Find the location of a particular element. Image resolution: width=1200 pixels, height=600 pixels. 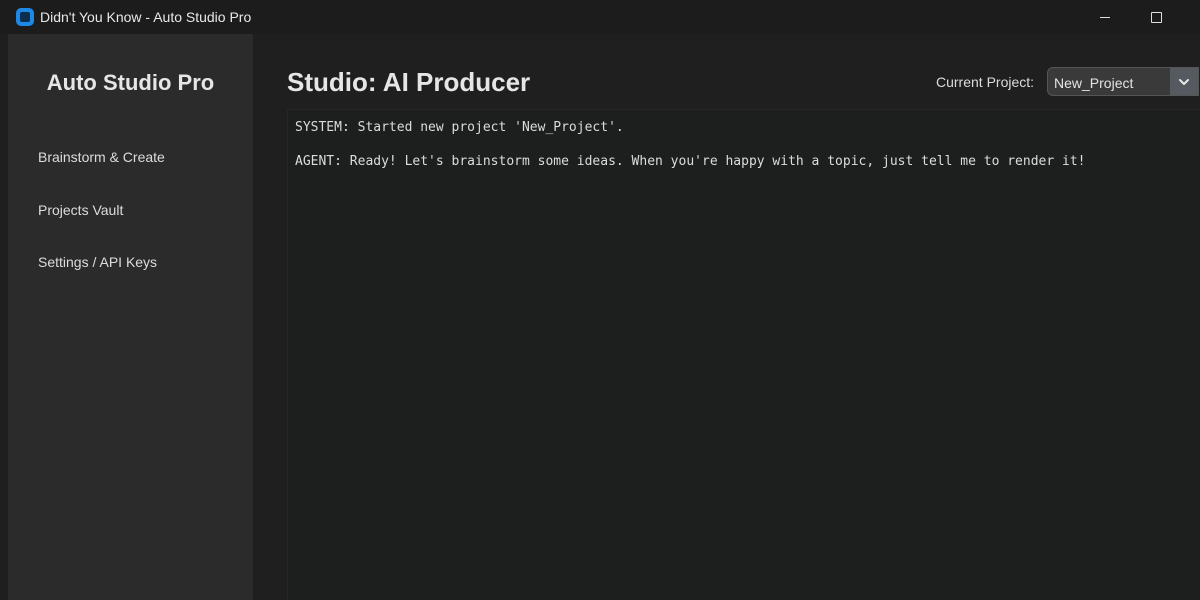

sidebar-item-projects-vault: Projects Vault is located at coordinates (80, 210).